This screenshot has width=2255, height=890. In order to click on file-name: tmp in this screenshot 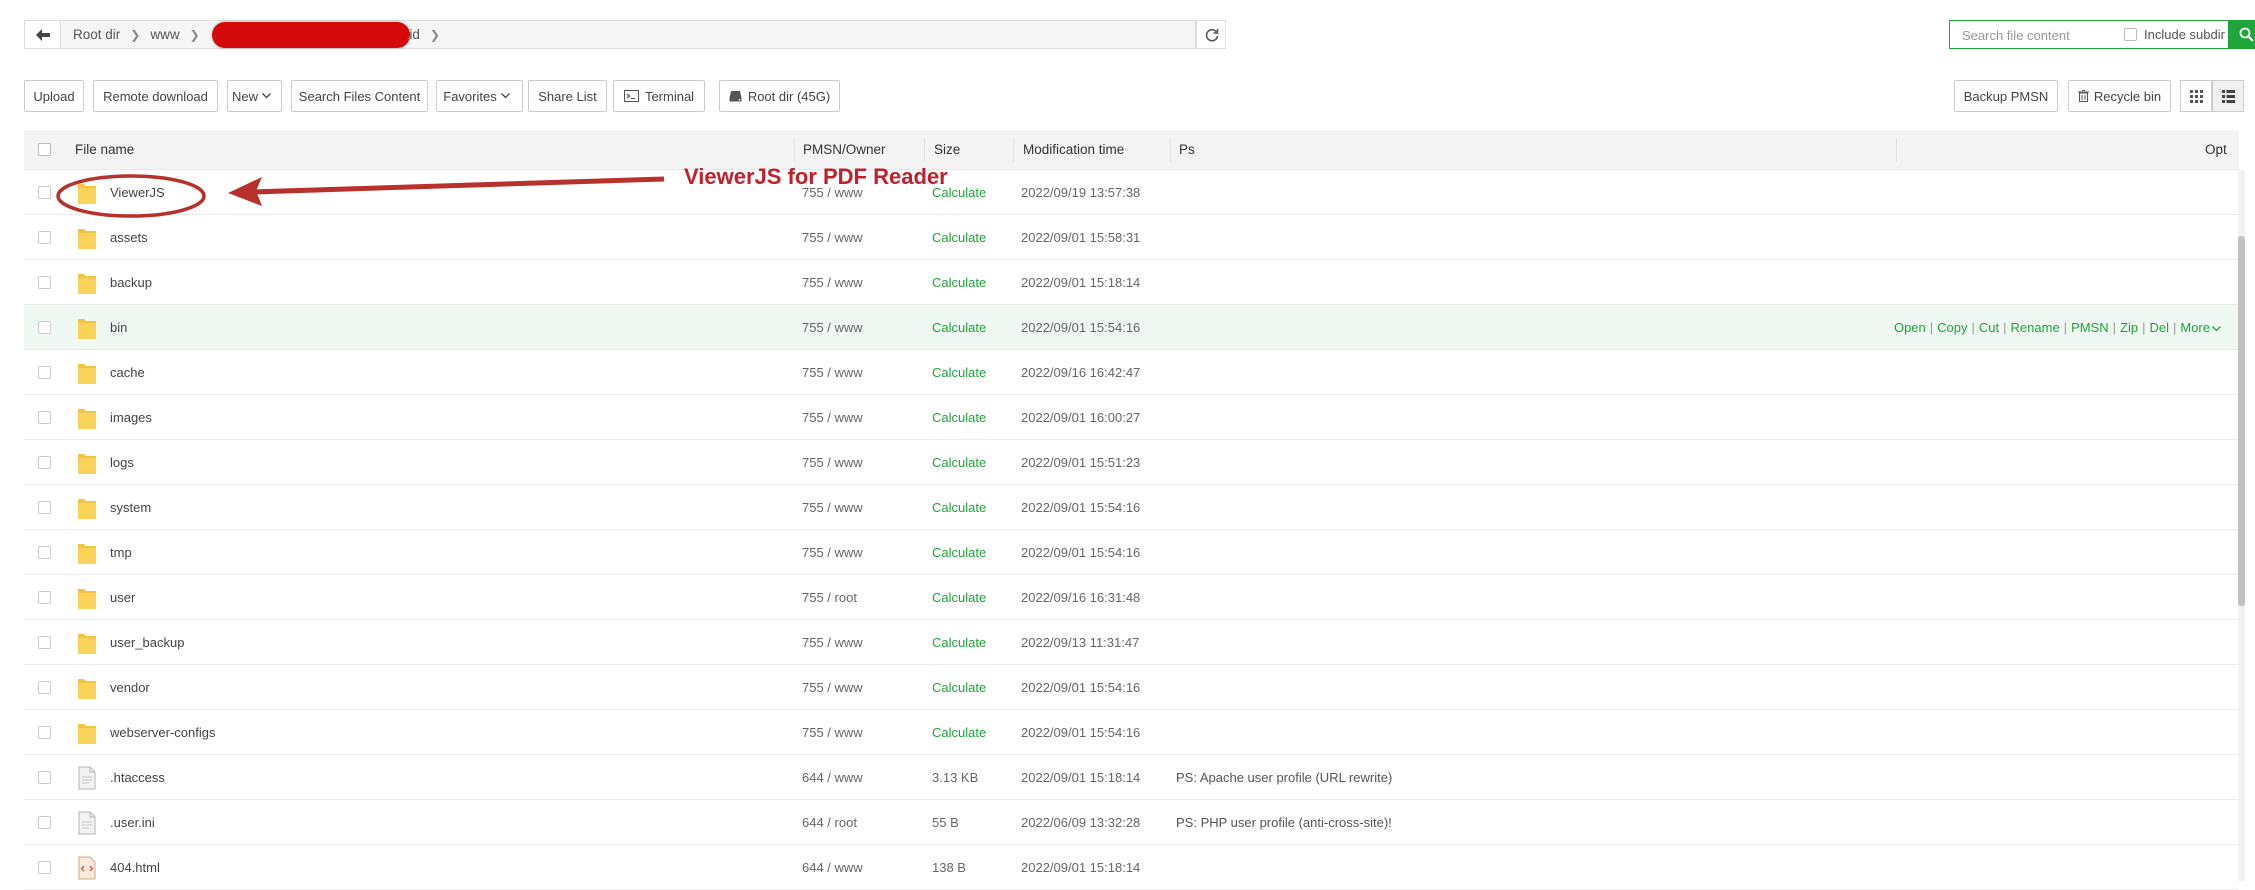, I will do `click(121, 552)`.